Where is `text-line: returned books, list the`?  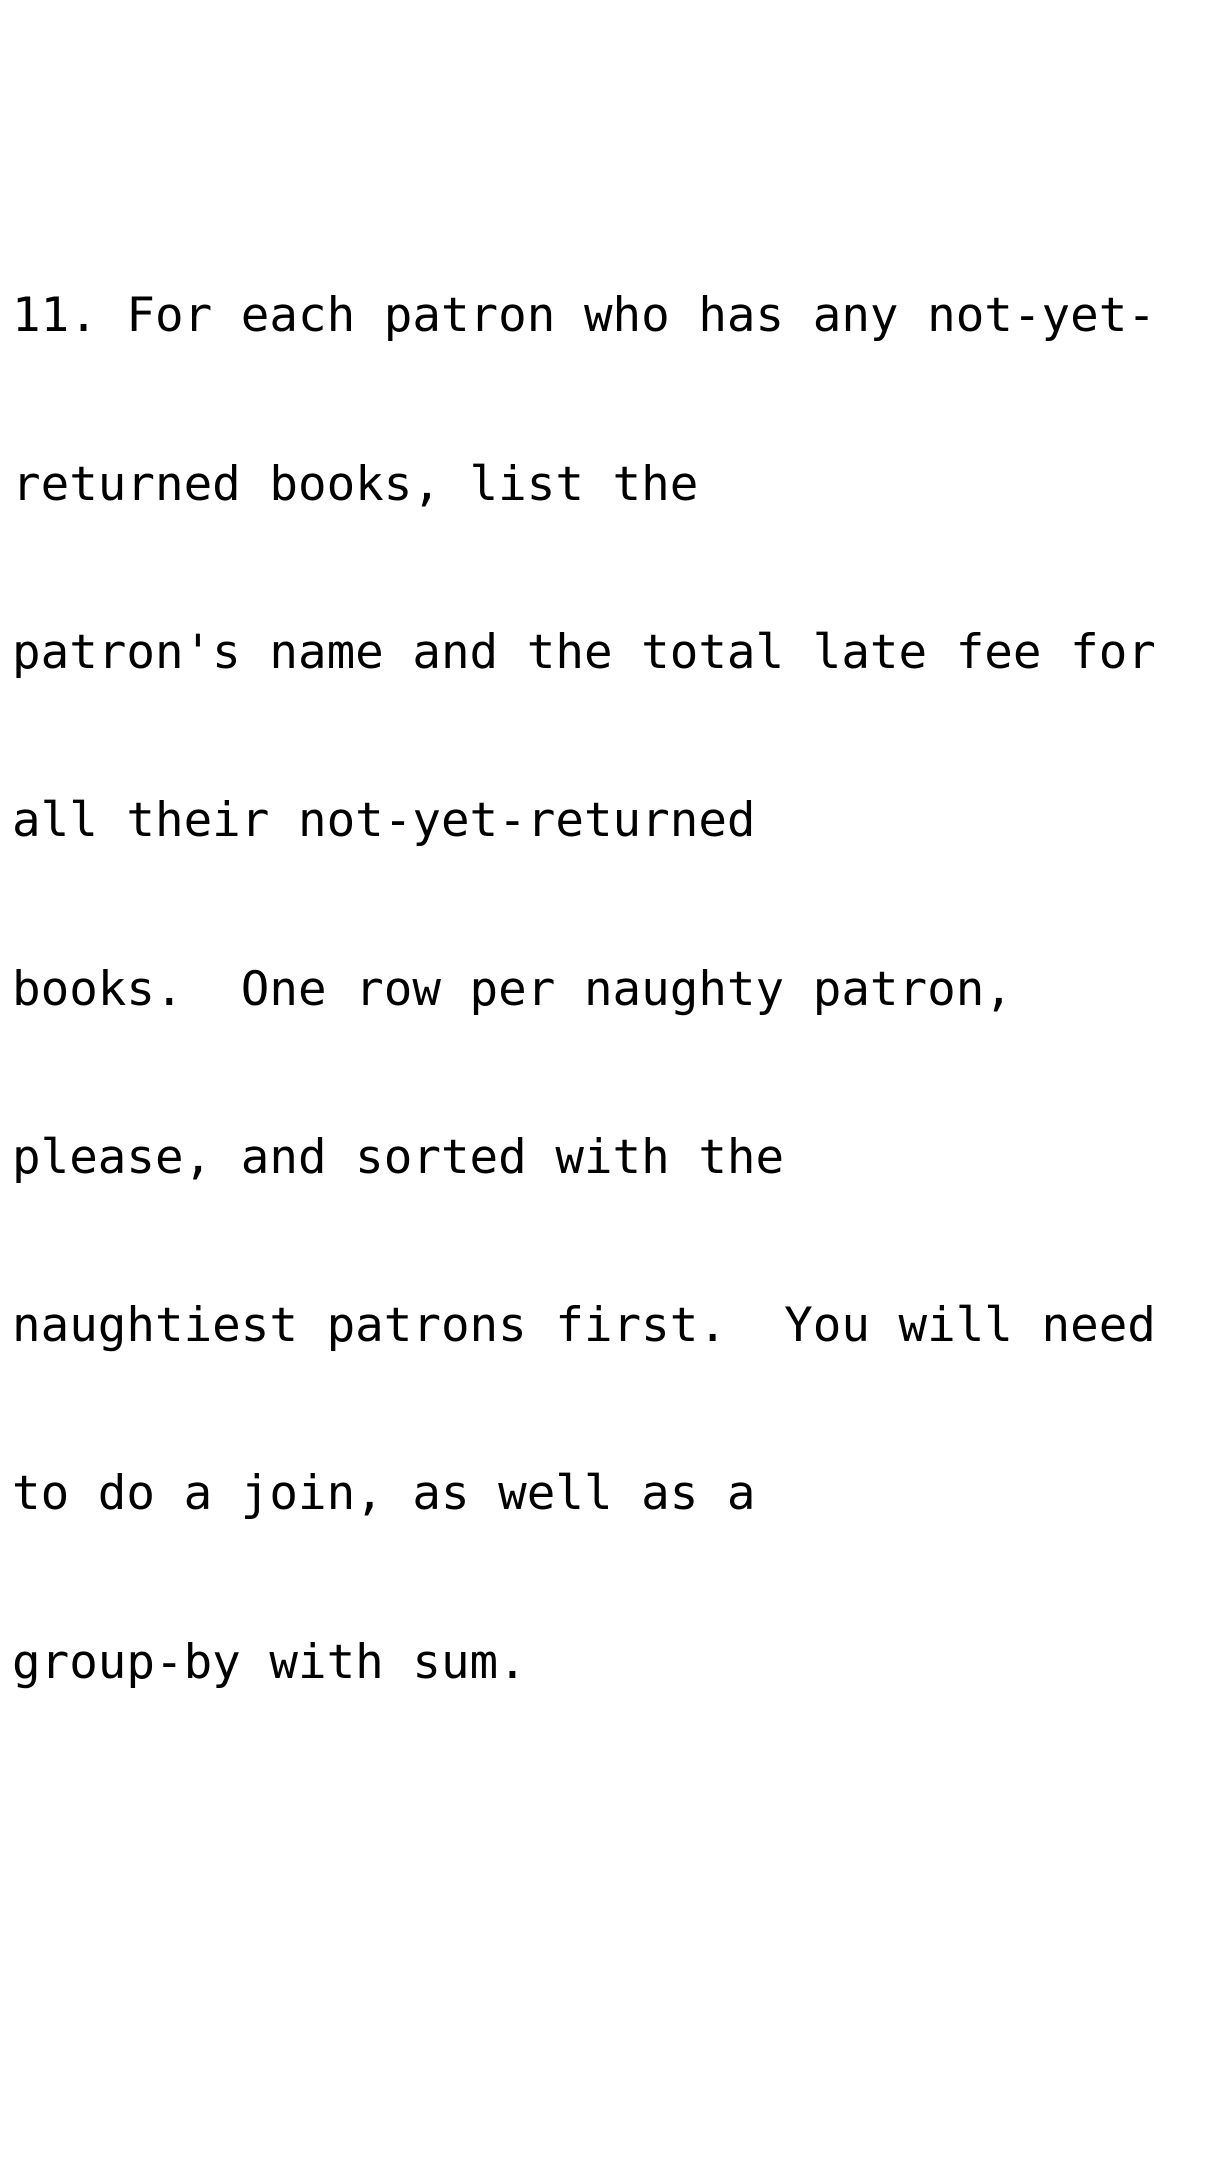
text-line: returned books, list the is located at coordinates (355, 484).